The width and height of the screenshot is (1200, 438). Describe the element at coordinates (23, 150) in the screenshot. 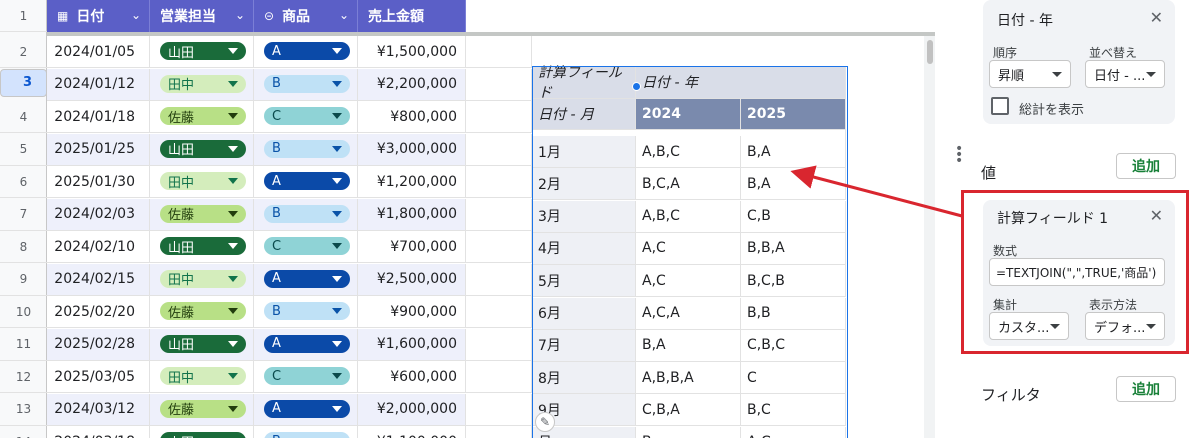

I see `row-number: 5` at that location.